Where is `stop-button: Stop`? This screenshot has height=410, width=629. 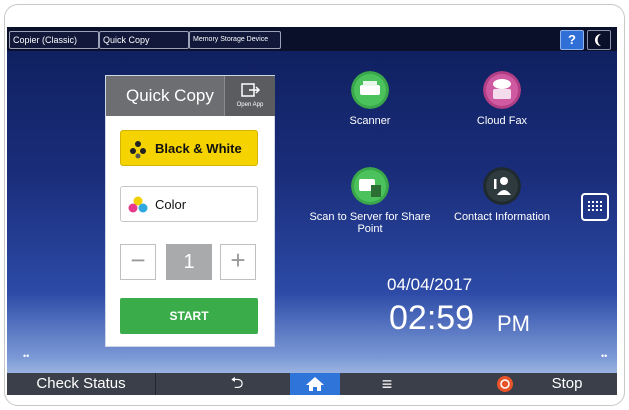 stop-button: Stop is located at coordinates (567, 384).